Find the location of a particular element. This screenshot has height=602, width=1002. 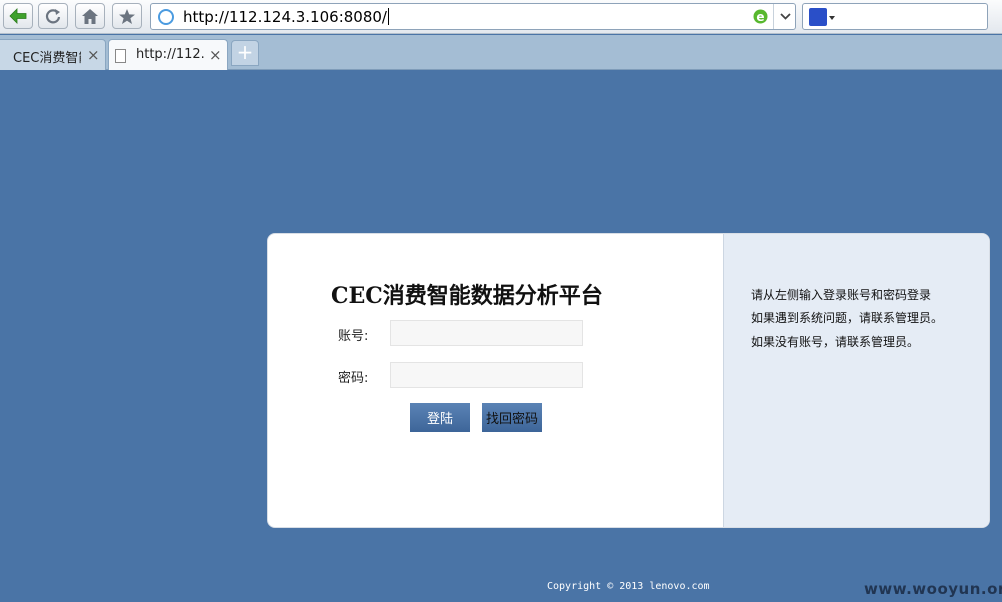

browser-toolbar: http://112.124.3.106:8080/ e is located at coordinates (501, 17).